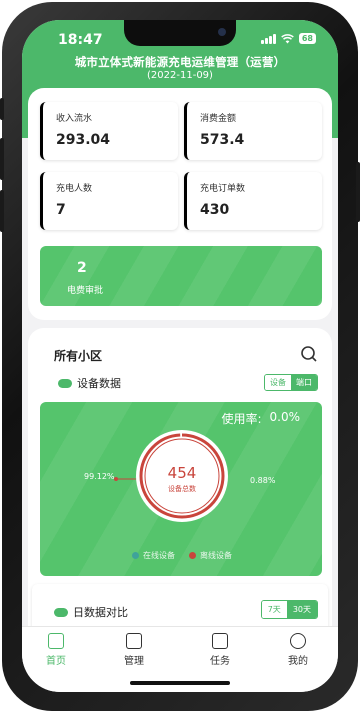  What do you see at coordinates (2, 211) in the screenshot?
I see `volume-down-button` at bounding box center [2, 211].